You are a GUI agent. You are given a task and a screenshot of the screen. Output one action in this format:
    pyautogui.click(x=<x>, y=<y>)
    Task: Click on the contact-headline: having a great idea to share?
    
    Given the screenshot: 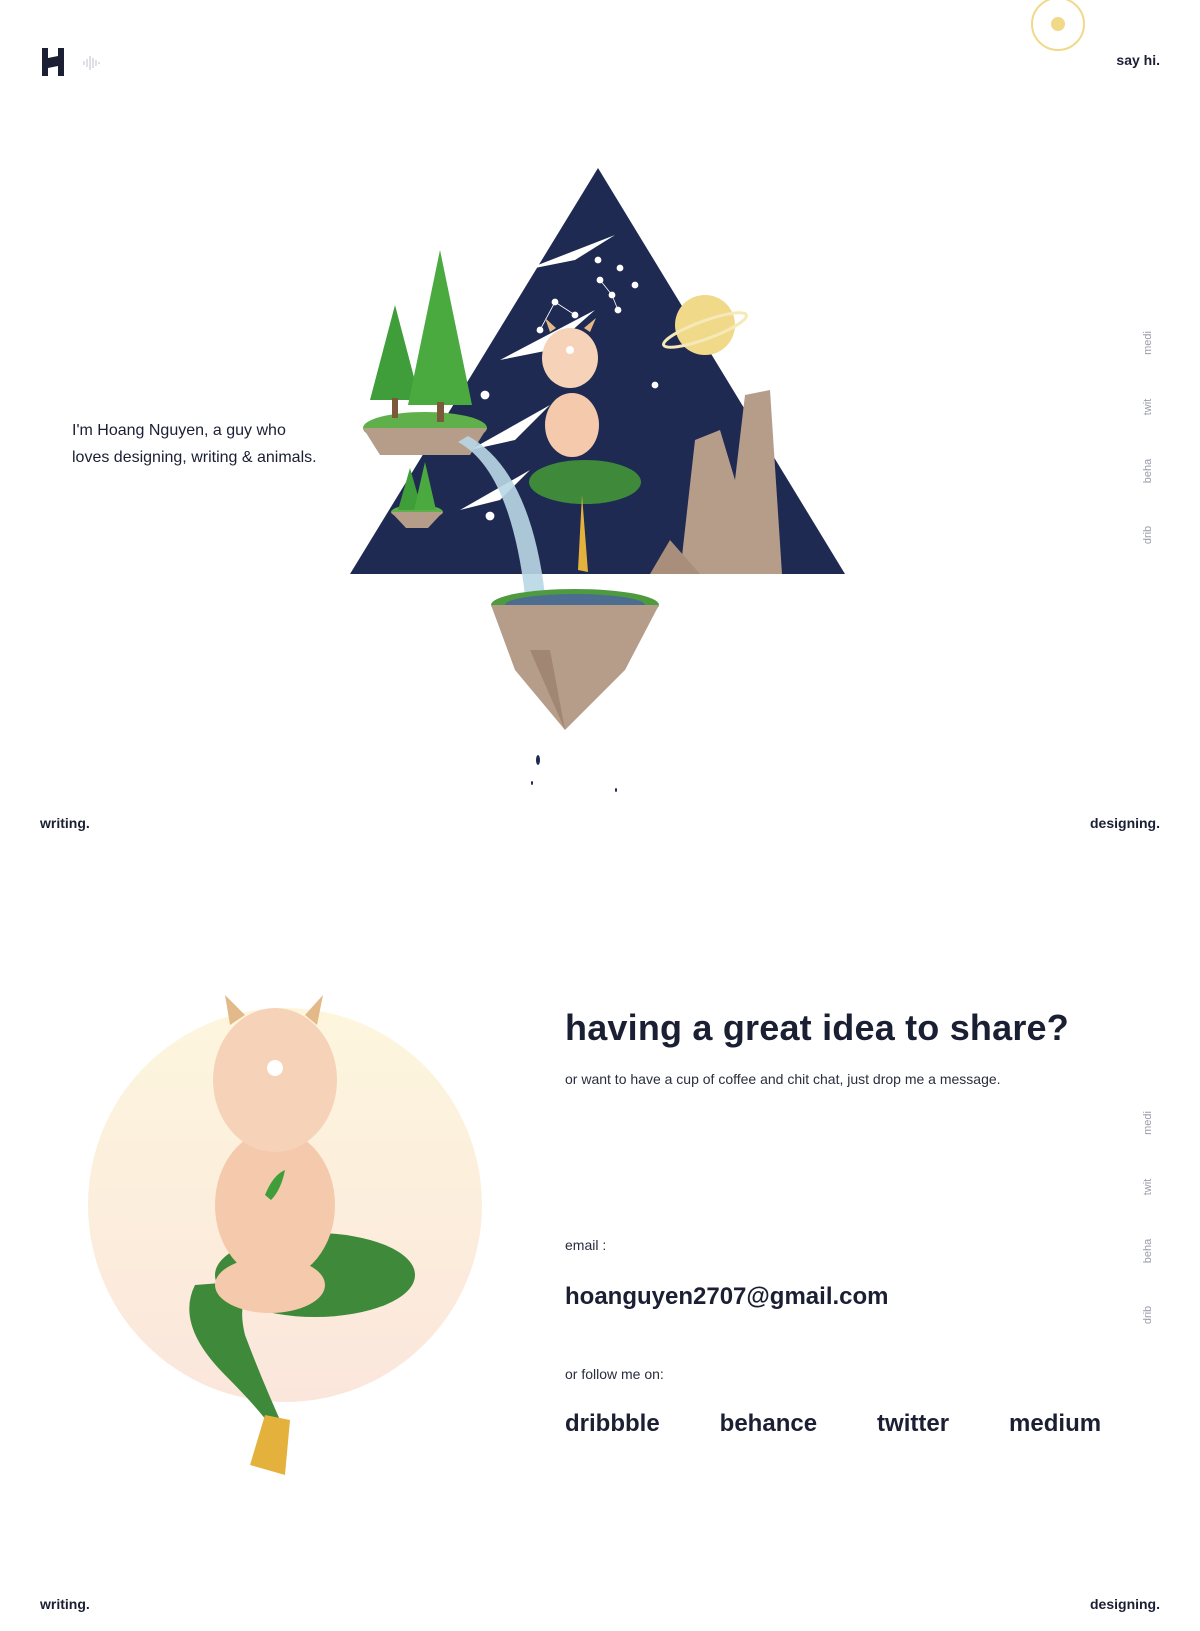 What is the action you would take?
    pyautogui.click(x=817, y=1027)
    